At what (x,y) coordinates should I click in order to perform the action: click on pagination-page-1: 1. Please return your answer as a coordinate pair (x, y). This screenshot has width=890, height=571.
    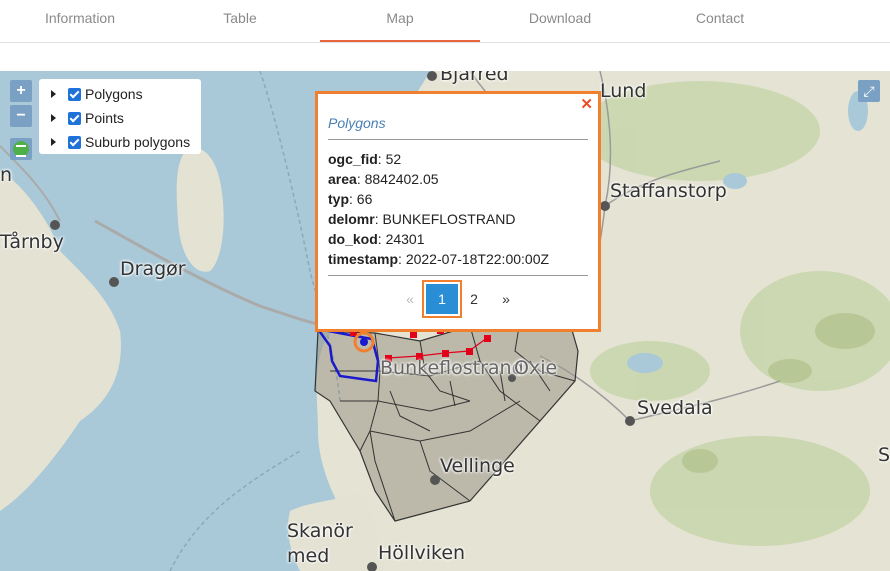
    Looking at the image, I should click on (442, 299).